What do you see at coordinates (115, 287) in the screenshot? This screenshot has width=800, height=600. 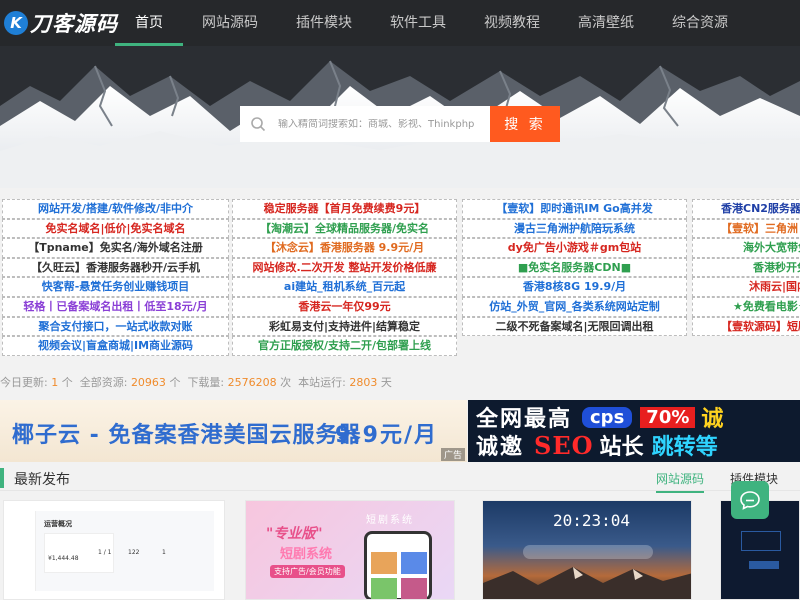 I see `ad-link: 快客帮-悬赏任务创业赚钱项目` at bounding box center [115, 287].